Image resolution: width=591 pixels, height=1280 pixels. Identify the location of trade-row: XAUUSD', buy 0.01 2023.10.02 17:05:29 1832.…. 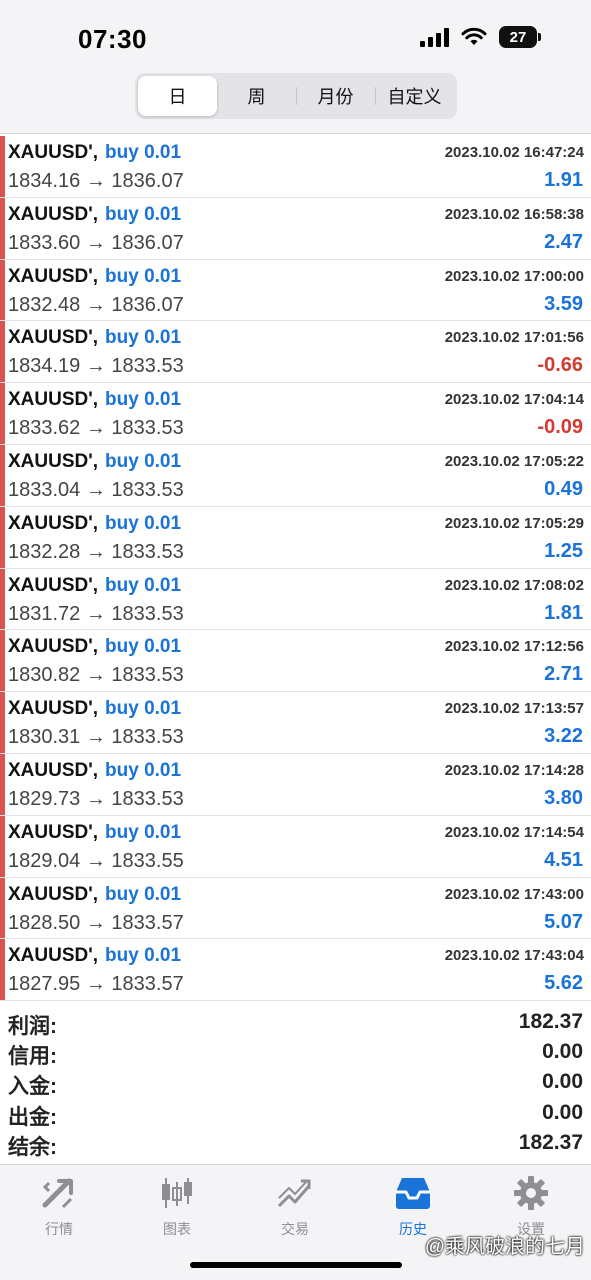
(295, 537).